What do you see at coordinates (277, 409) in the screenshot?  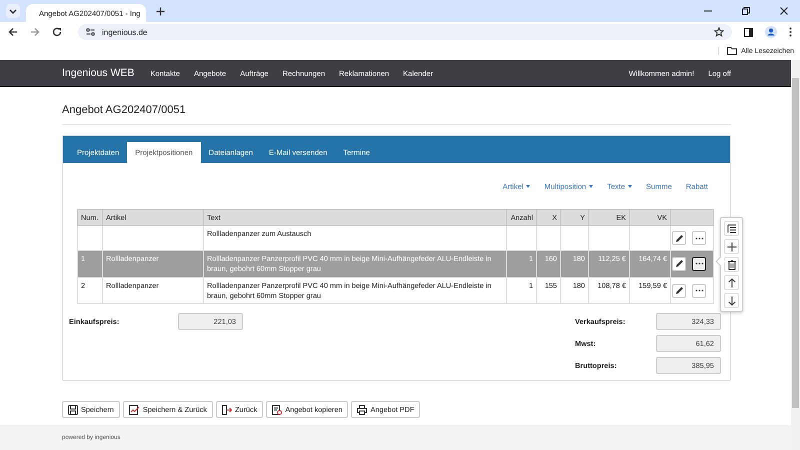 I see `document-icon` at bounding box center [277, 409].